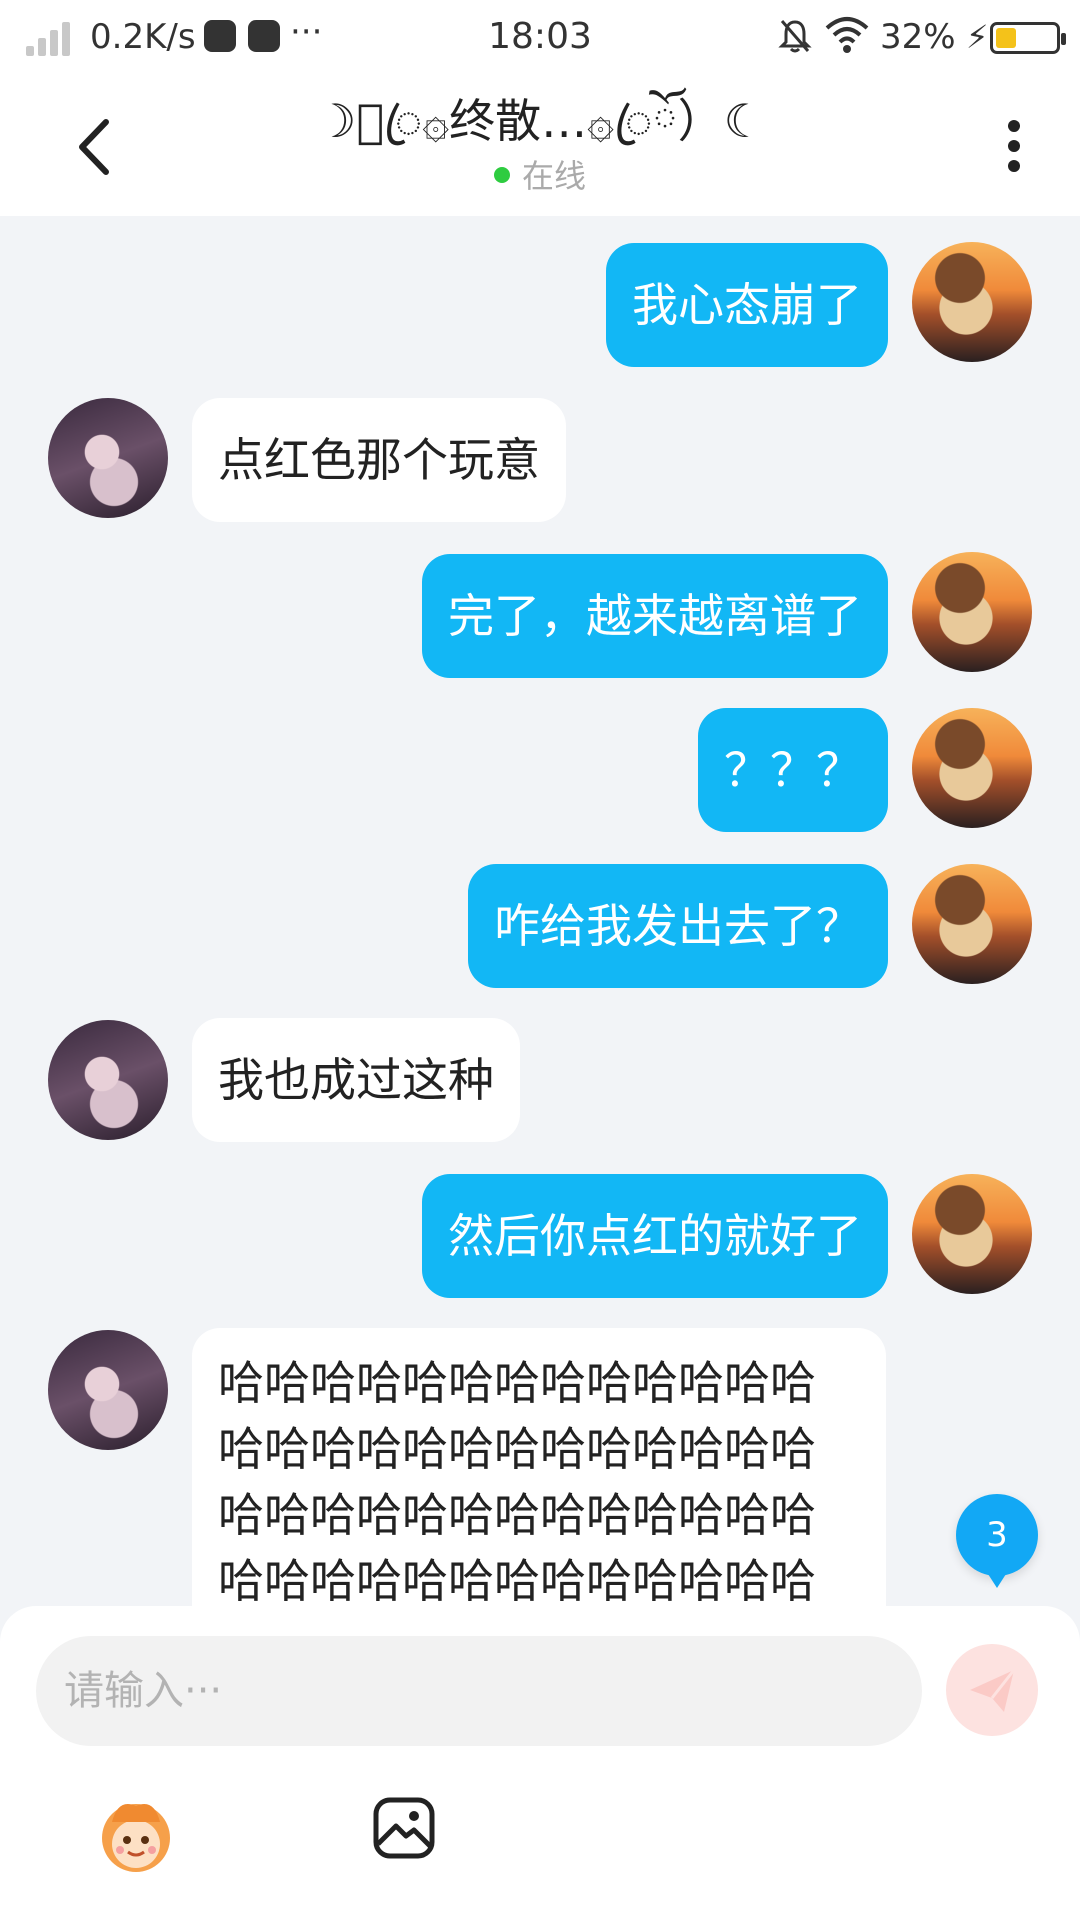  I want to click on message-bubble-sent: 我心态崩了, so click(747, 305).